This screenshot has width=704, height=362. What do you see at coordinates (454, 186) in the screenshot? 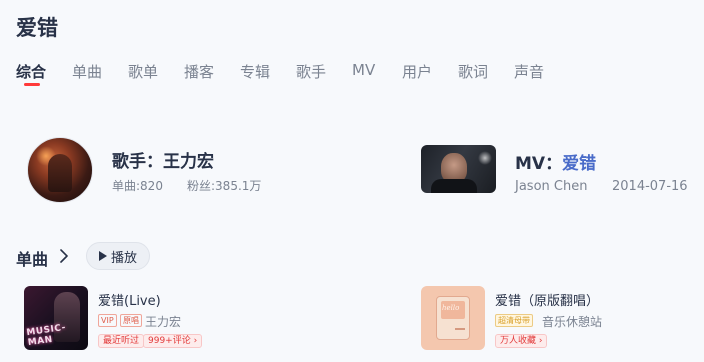
I see `thumbnail-body` at bounding box center [454, 186].